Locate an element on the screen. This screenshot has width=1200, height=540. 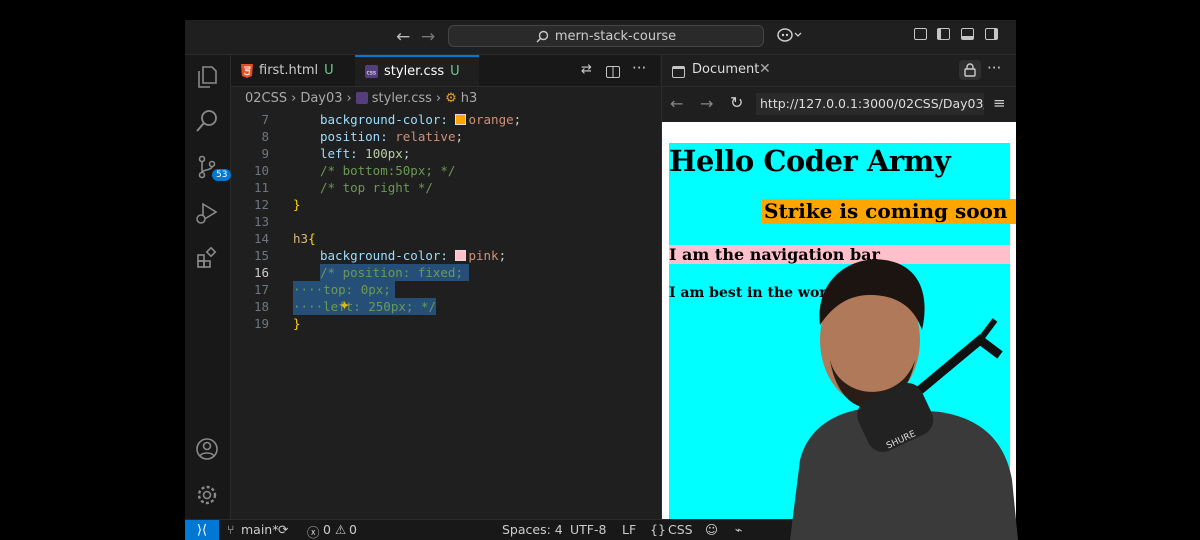
code-line: 18 ····left: 250px; */ is located at coordinates (344, 306).